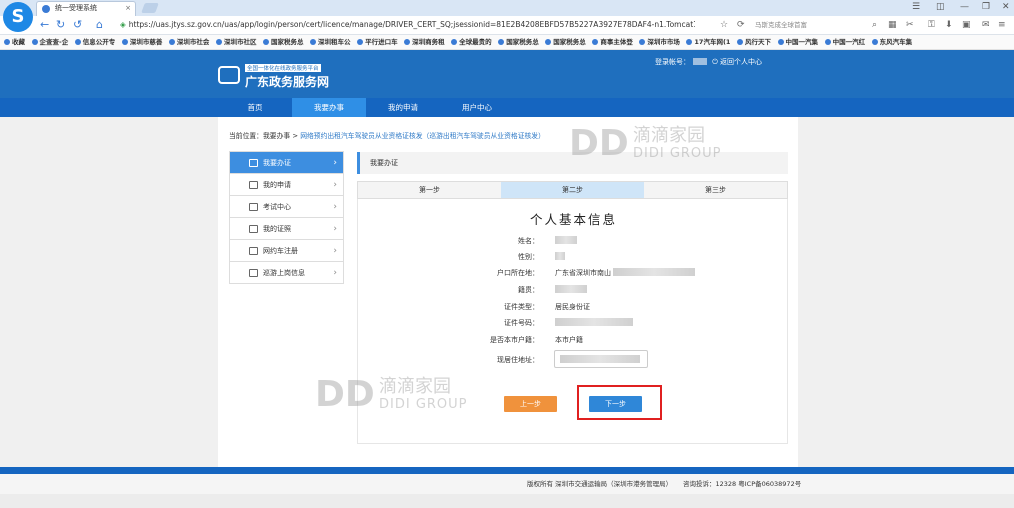  I want to click on id-number-value, so click(594, 322).